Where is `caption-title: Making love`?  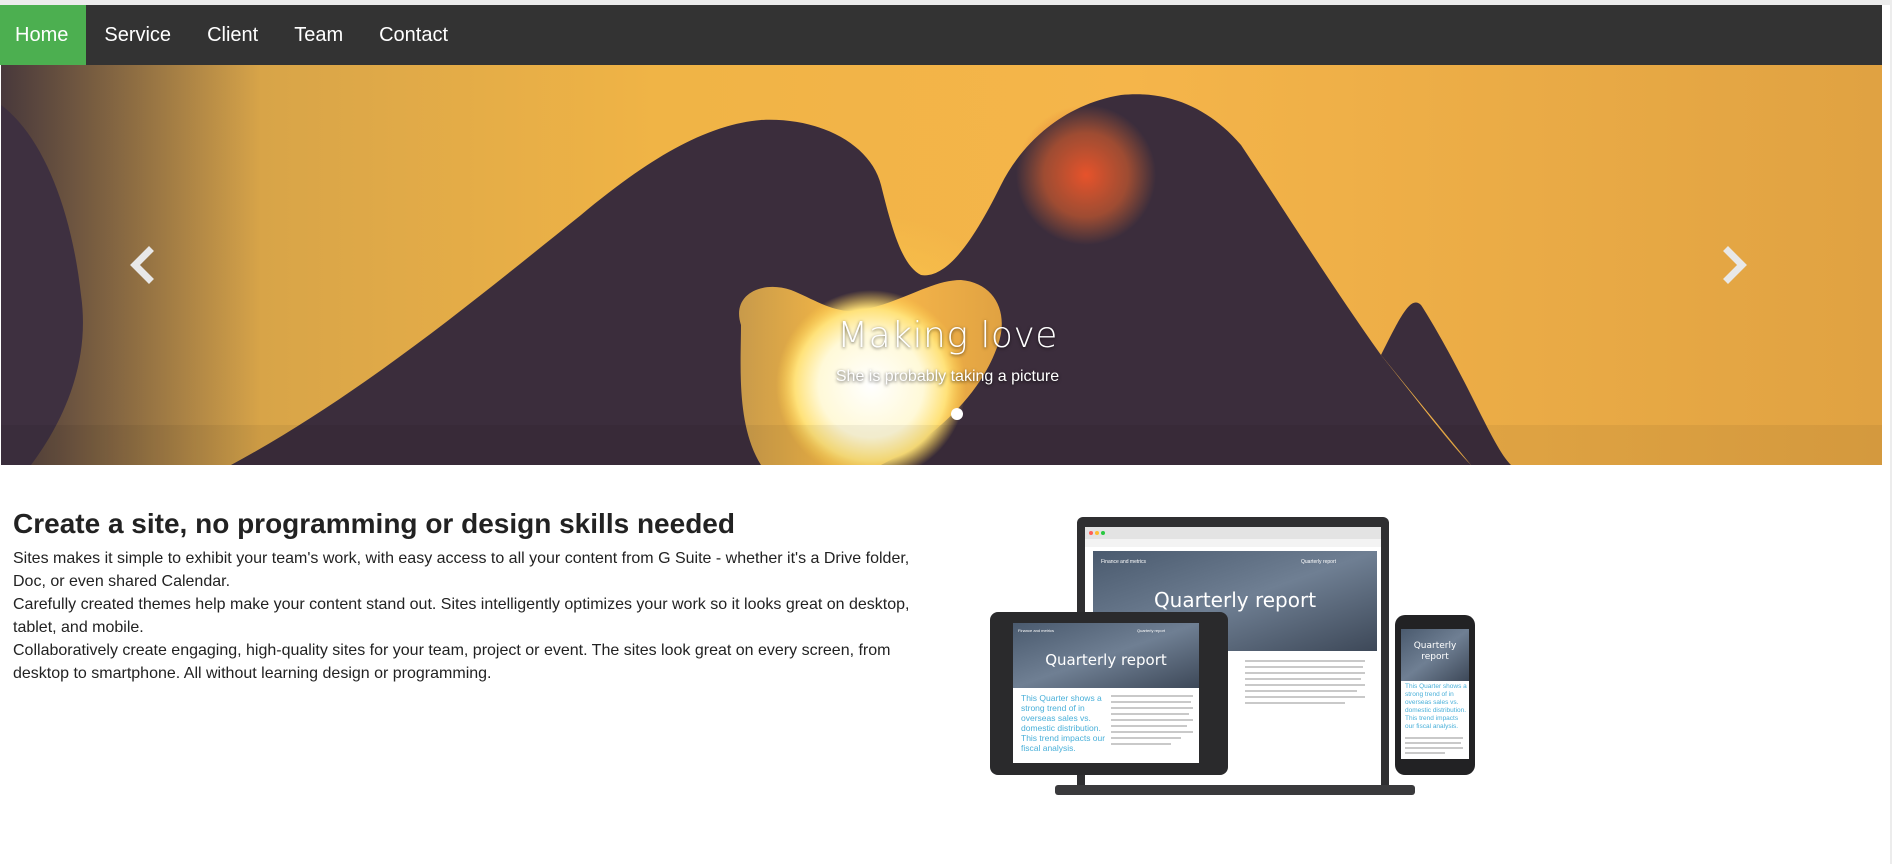
caption-title: Making love is located at coordinates (947, 335).